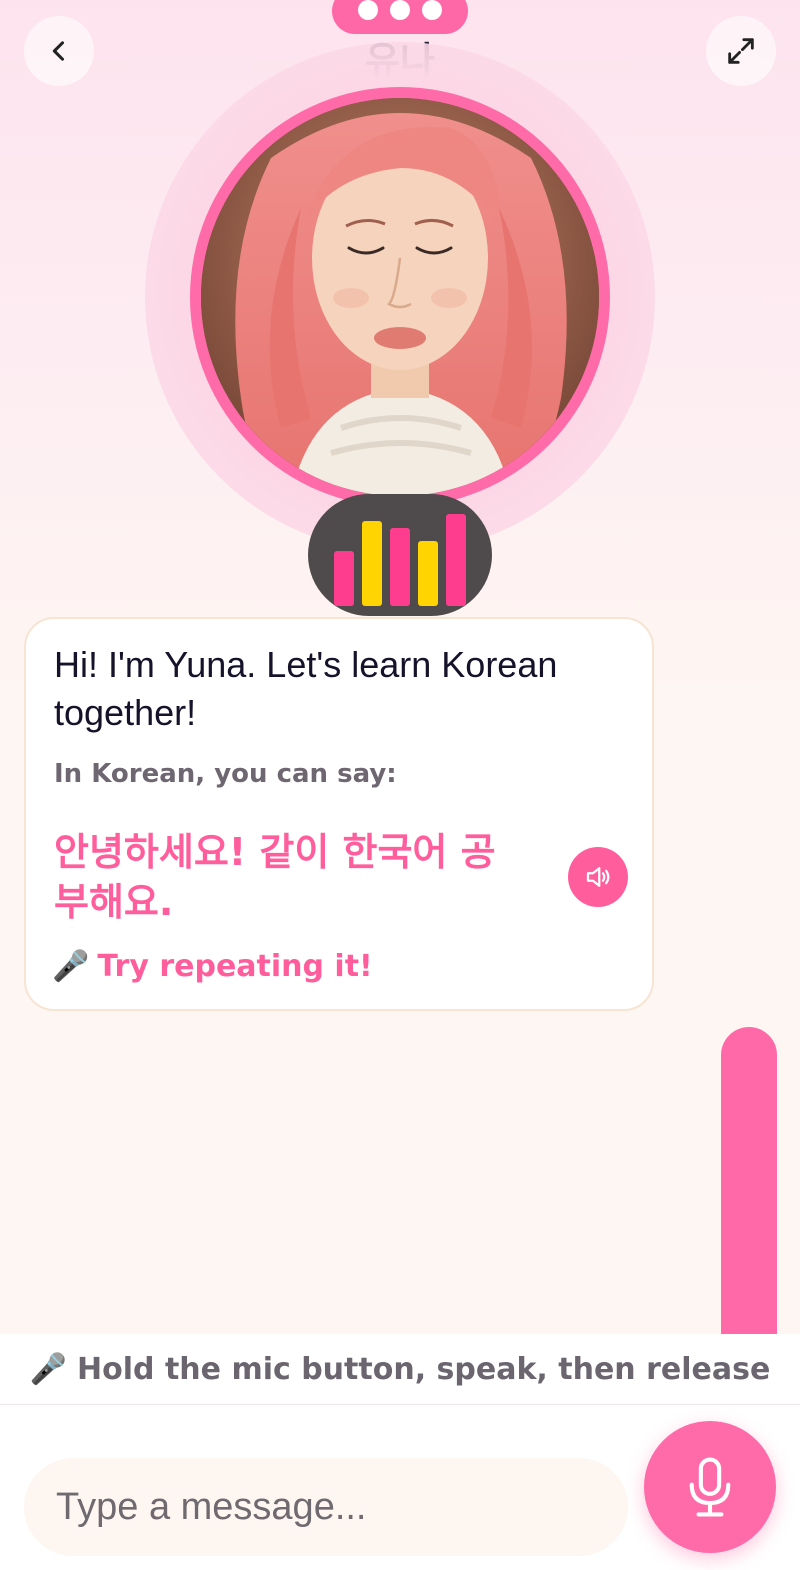  I want to click on expand-button, so click(741, 51).